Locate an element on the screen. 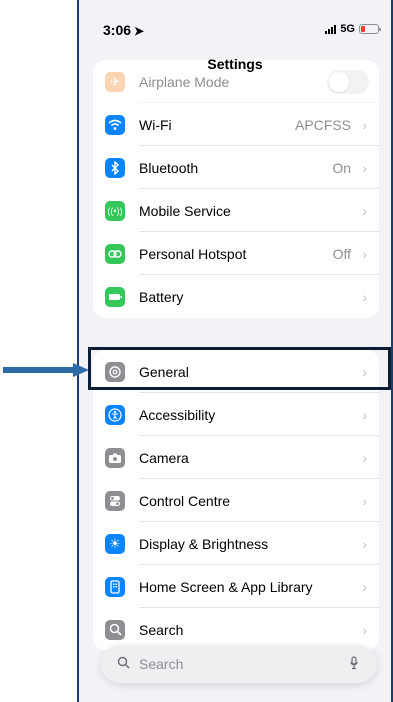 The height and width of the screenshot is (702, 393). settings-row-home-screen: Home Screen & App Library › is located at coordinates (236, 586).